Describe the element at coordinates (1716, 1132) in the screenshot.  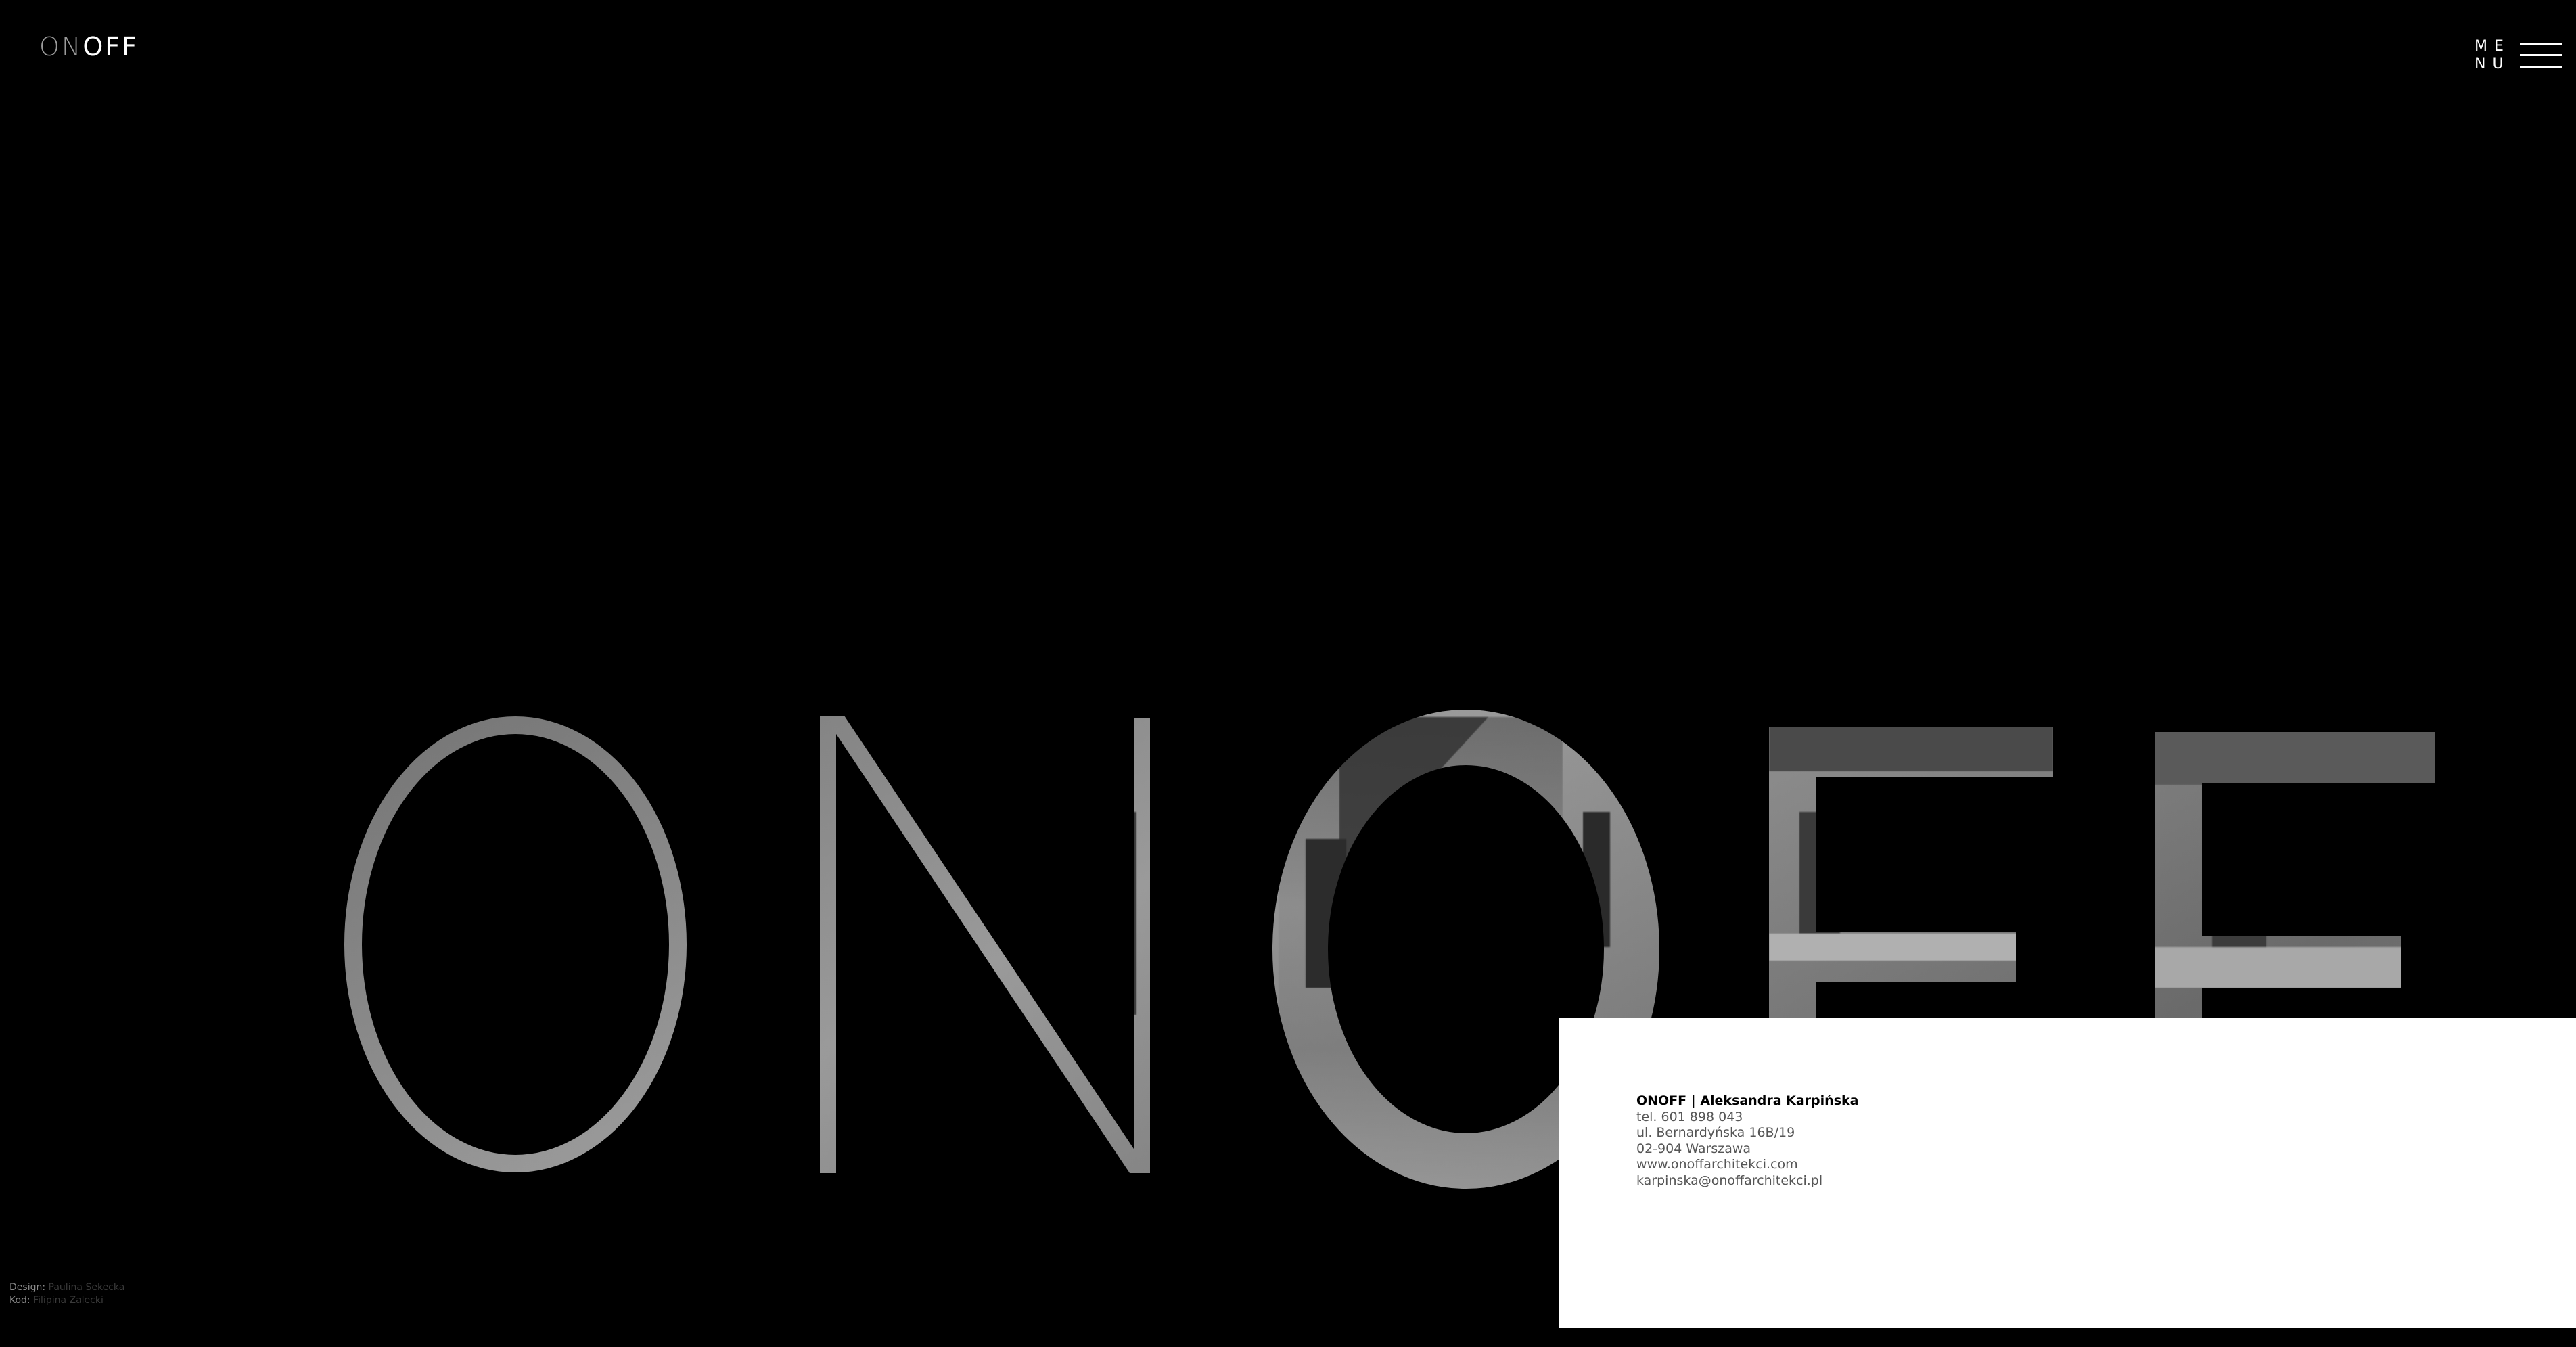
I see `contact-street: ul. Bernardyńska 16B/19` at that location.